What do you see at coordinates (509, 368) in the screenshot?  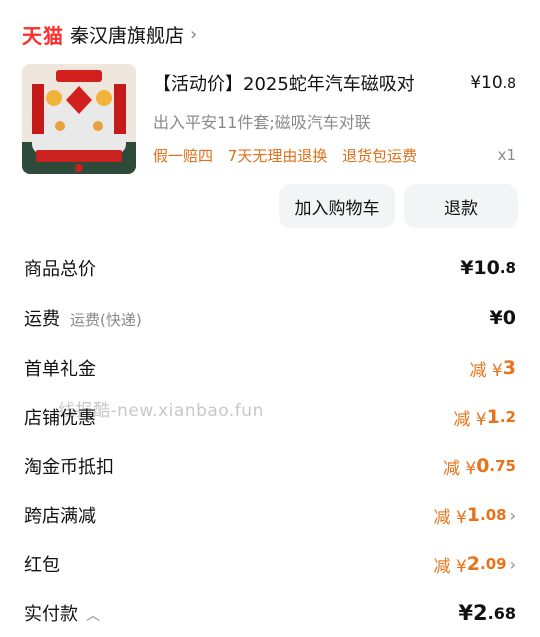 I see `first-order-amount: 3` at bounding box center [509, 368].